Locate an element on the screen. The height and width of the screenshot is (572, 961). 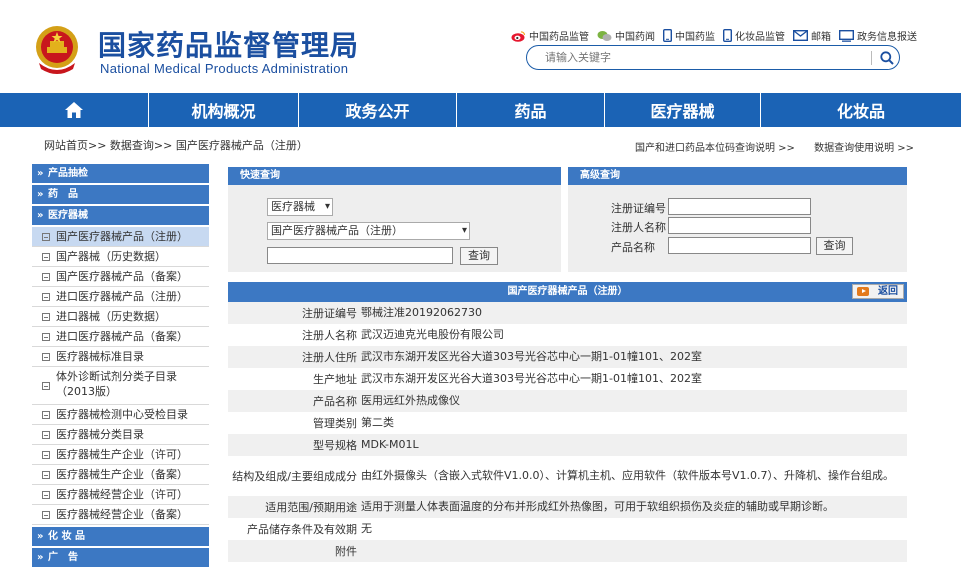
top-link-mail: 邮箱 is located at coordinates (812, 35).